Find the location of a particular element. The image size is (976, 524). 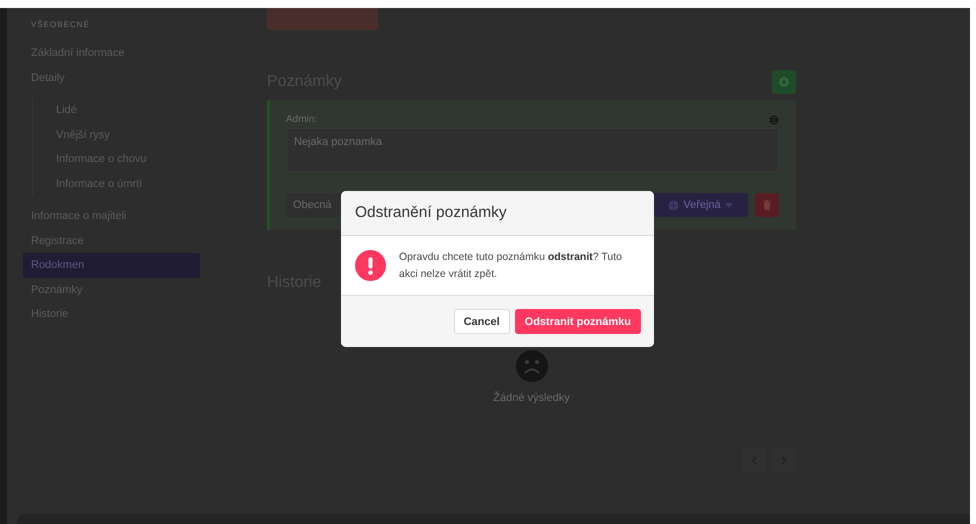

plus-circle-icon is located at coordinates (784, 82).